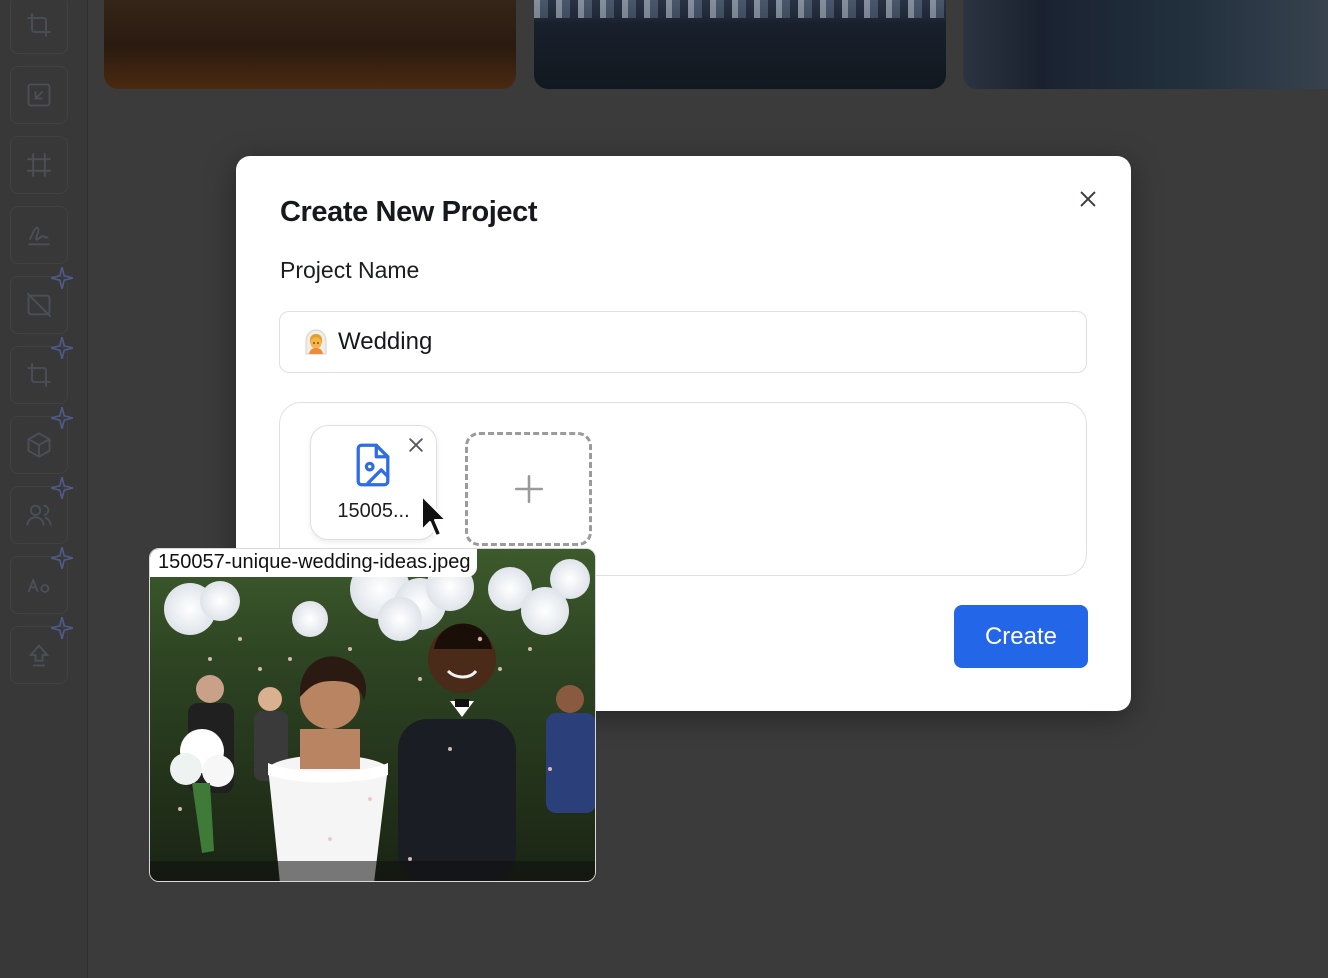 The image size is (1328, 978). I want to click on frame-icon, so click(39, 165).